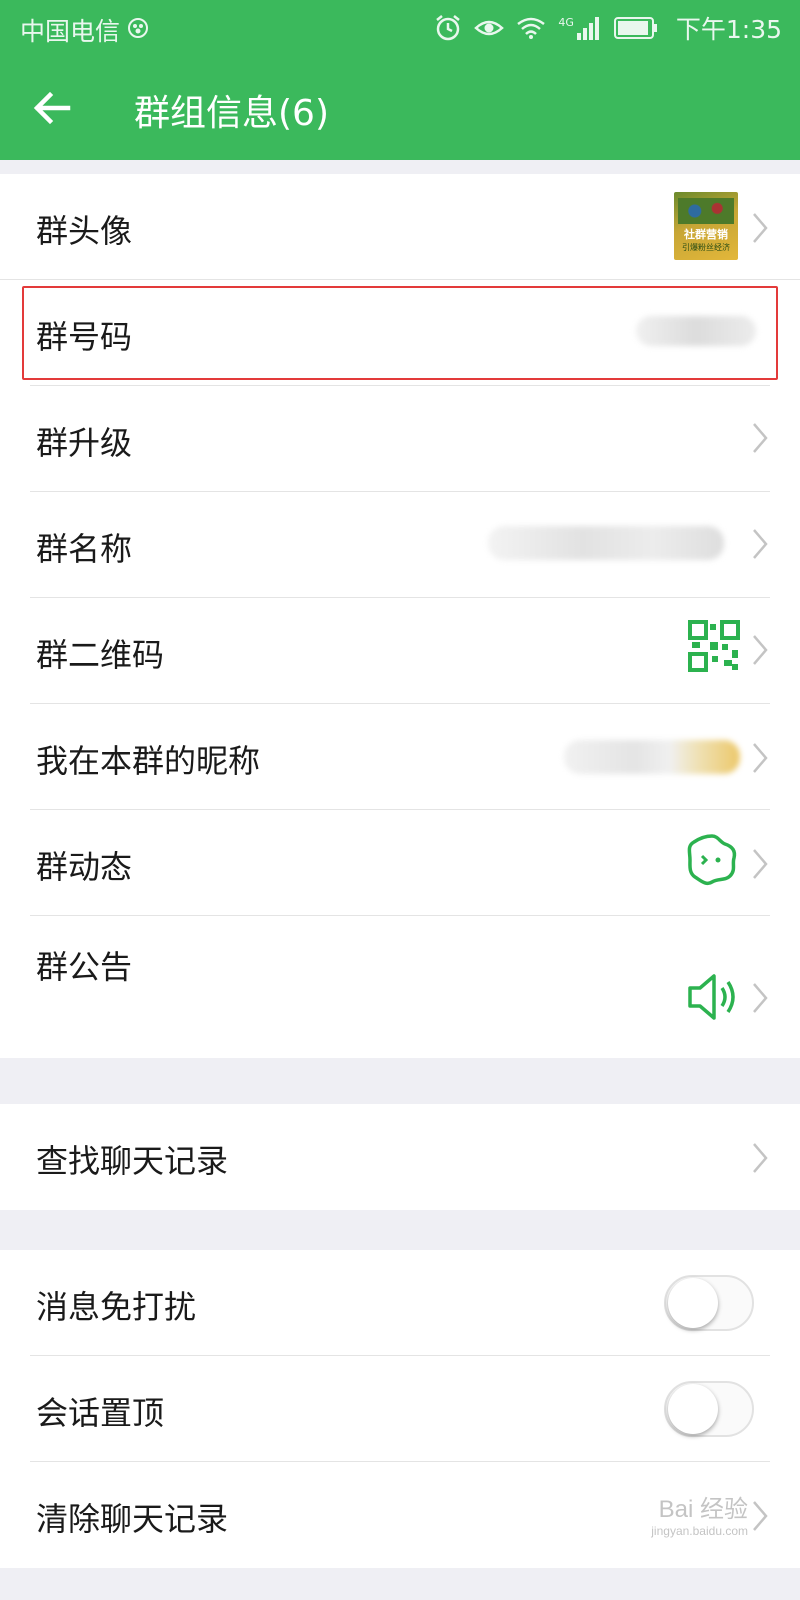 The width and height of the screenshot is (800, 1600). I want to click on thumbnail-title: 社群营销, so click(706, 234).